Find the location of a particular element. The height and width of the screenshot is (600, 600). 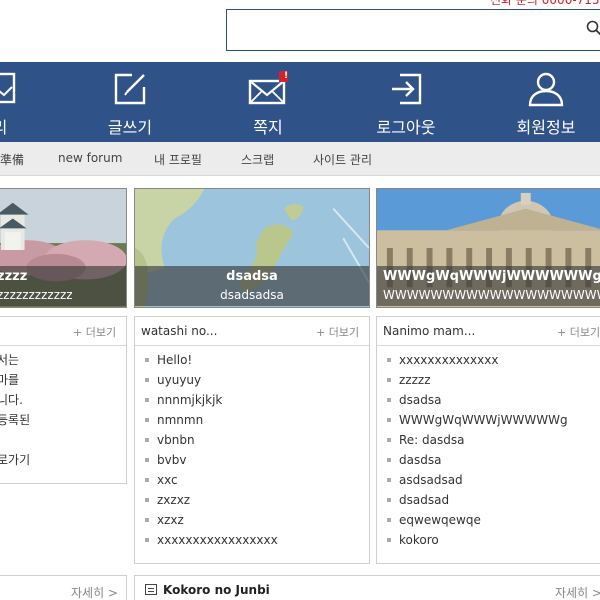

card-subtitle: dsadsadsa is located at coordinates (252, 295).